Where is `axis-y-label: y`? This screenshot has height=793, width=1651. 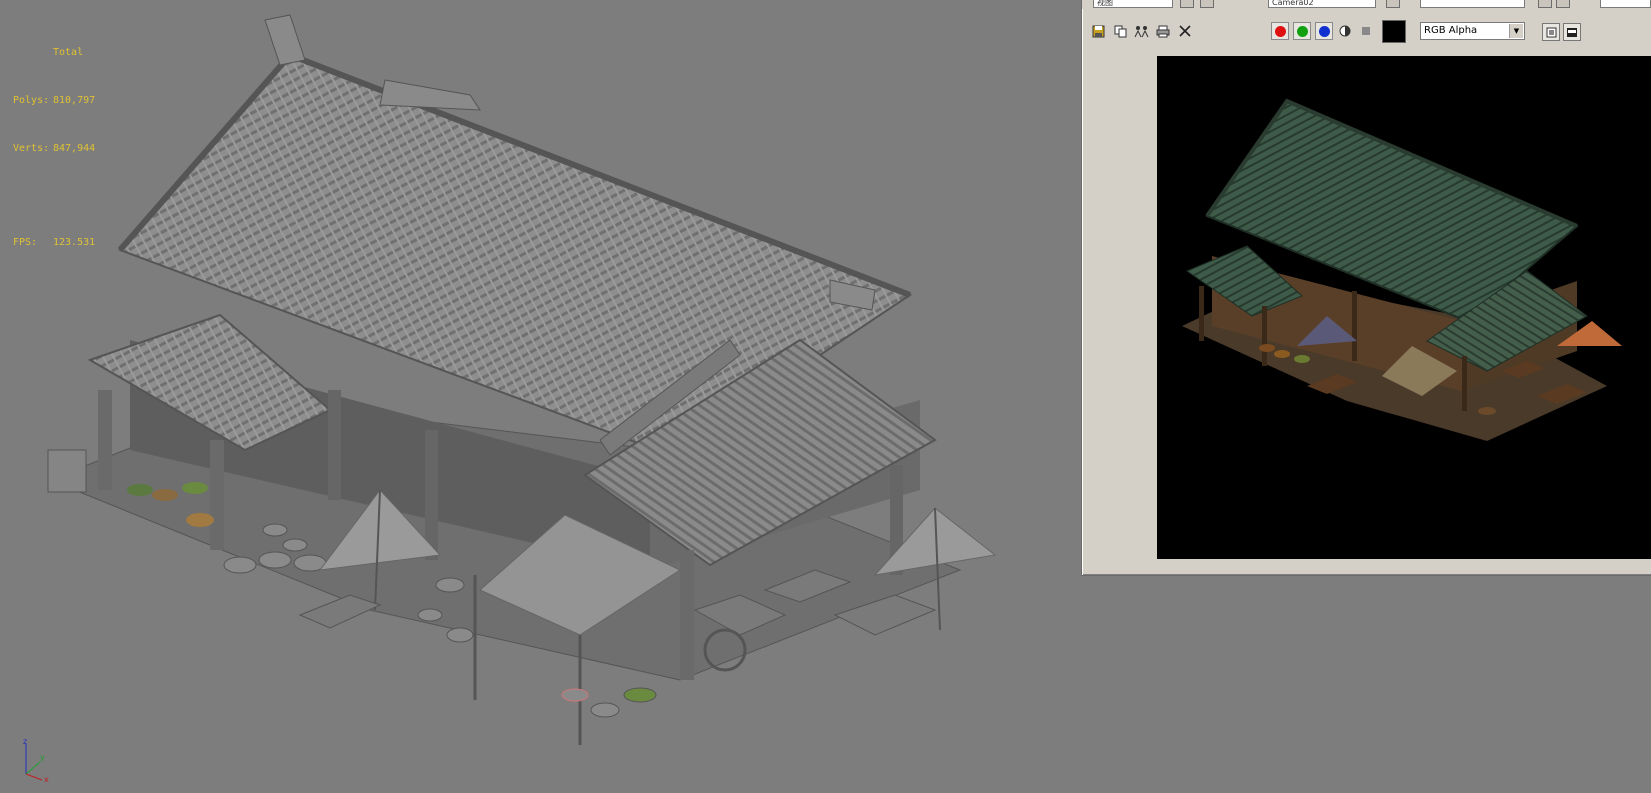 axis-y-label: y is located at coordinates (42, 757).